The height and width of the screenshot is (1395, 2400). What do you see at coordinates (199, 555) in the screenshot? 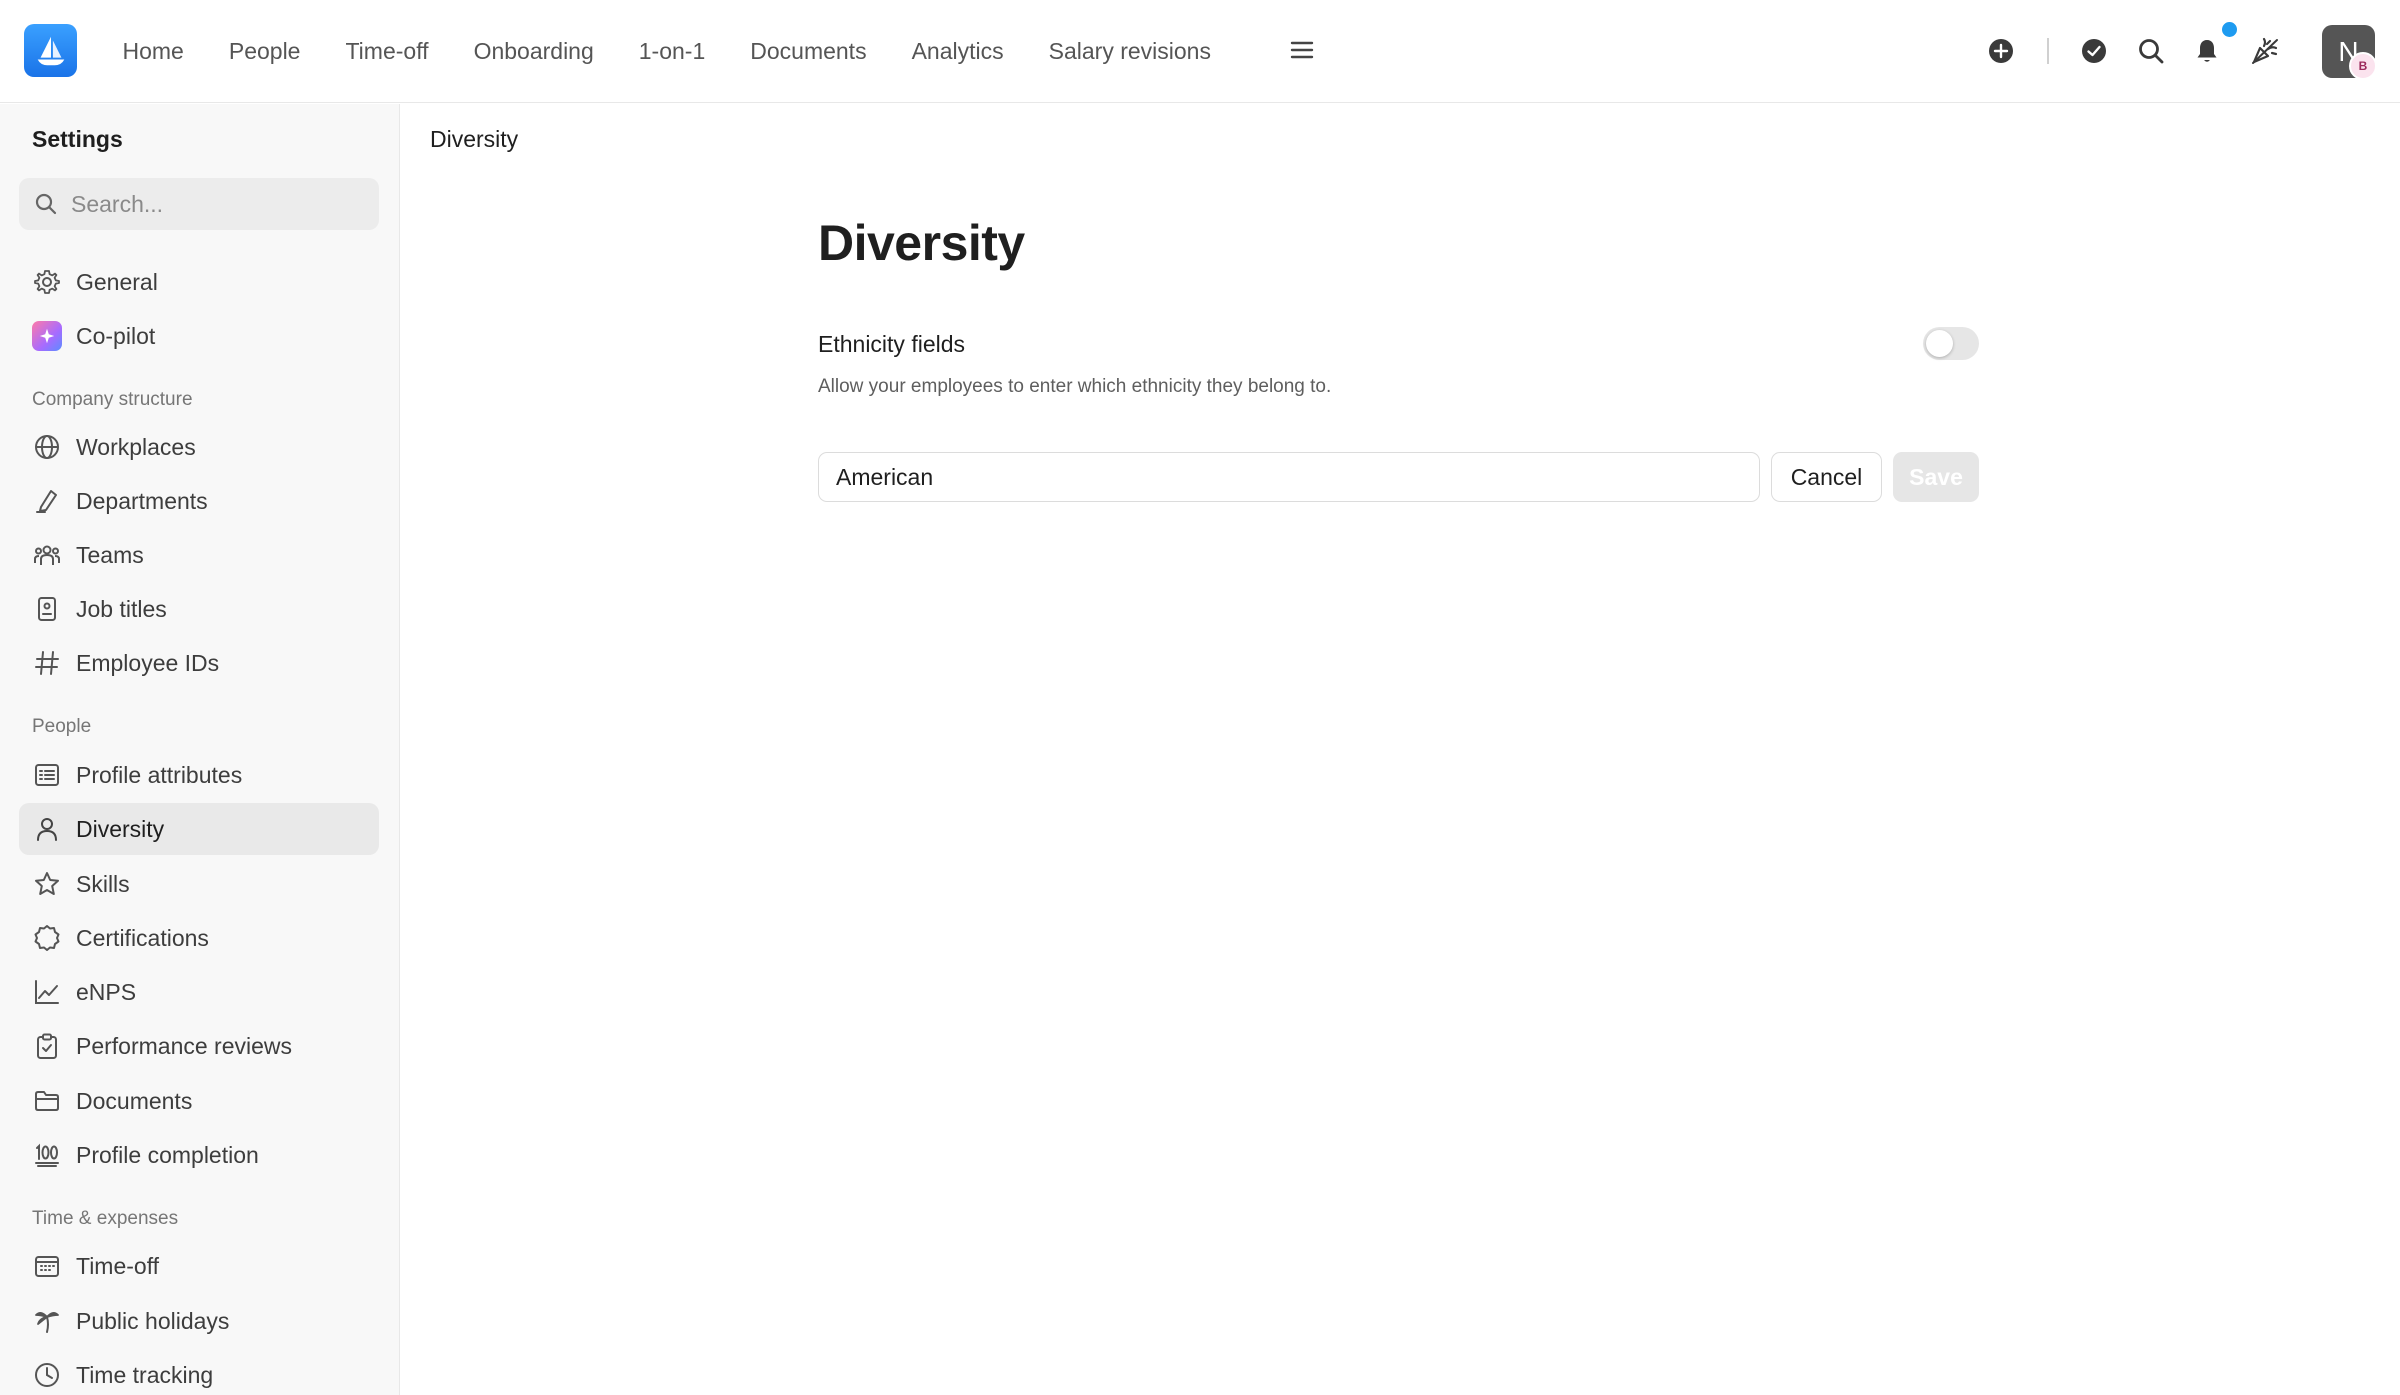
I see `sidebar-item-teams: Teams` at bounding box center [199, 555].